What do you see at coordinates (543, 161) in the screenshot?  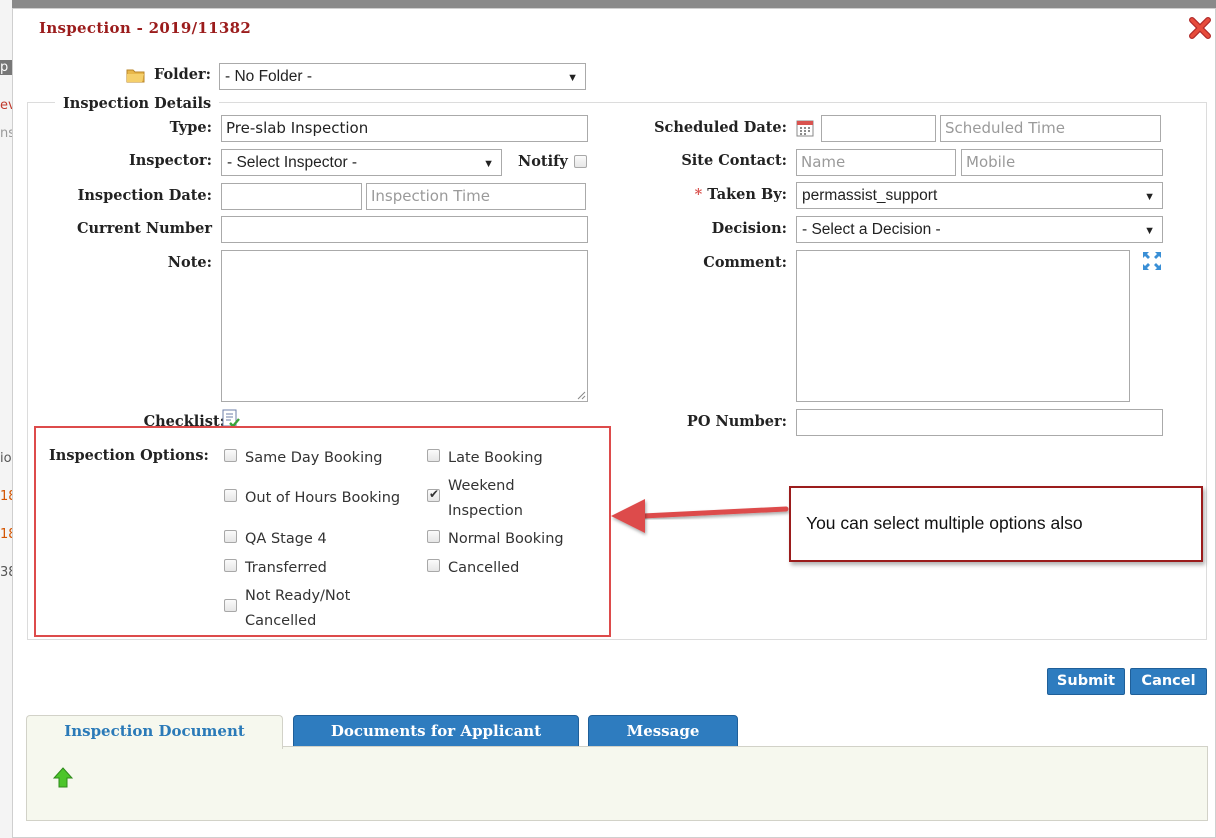 I see `notify-label: Notify` at bounding box center [543, 161].